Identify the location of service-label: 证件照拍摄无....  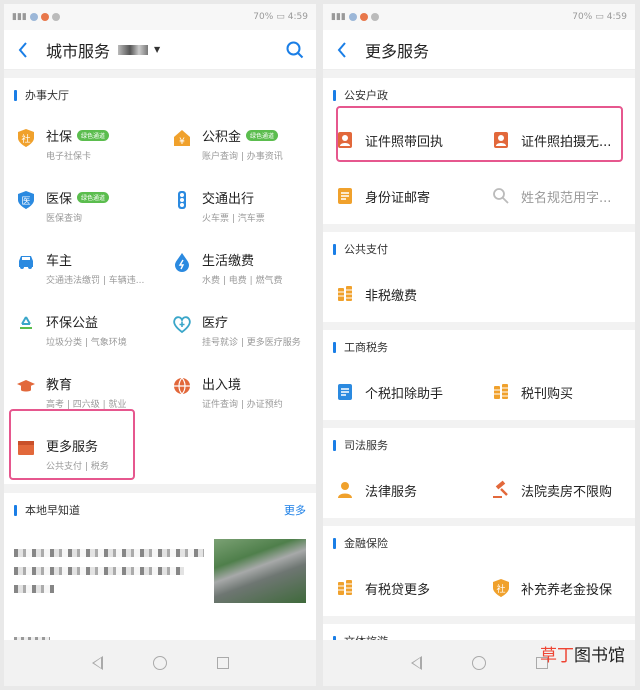
(566, 142).